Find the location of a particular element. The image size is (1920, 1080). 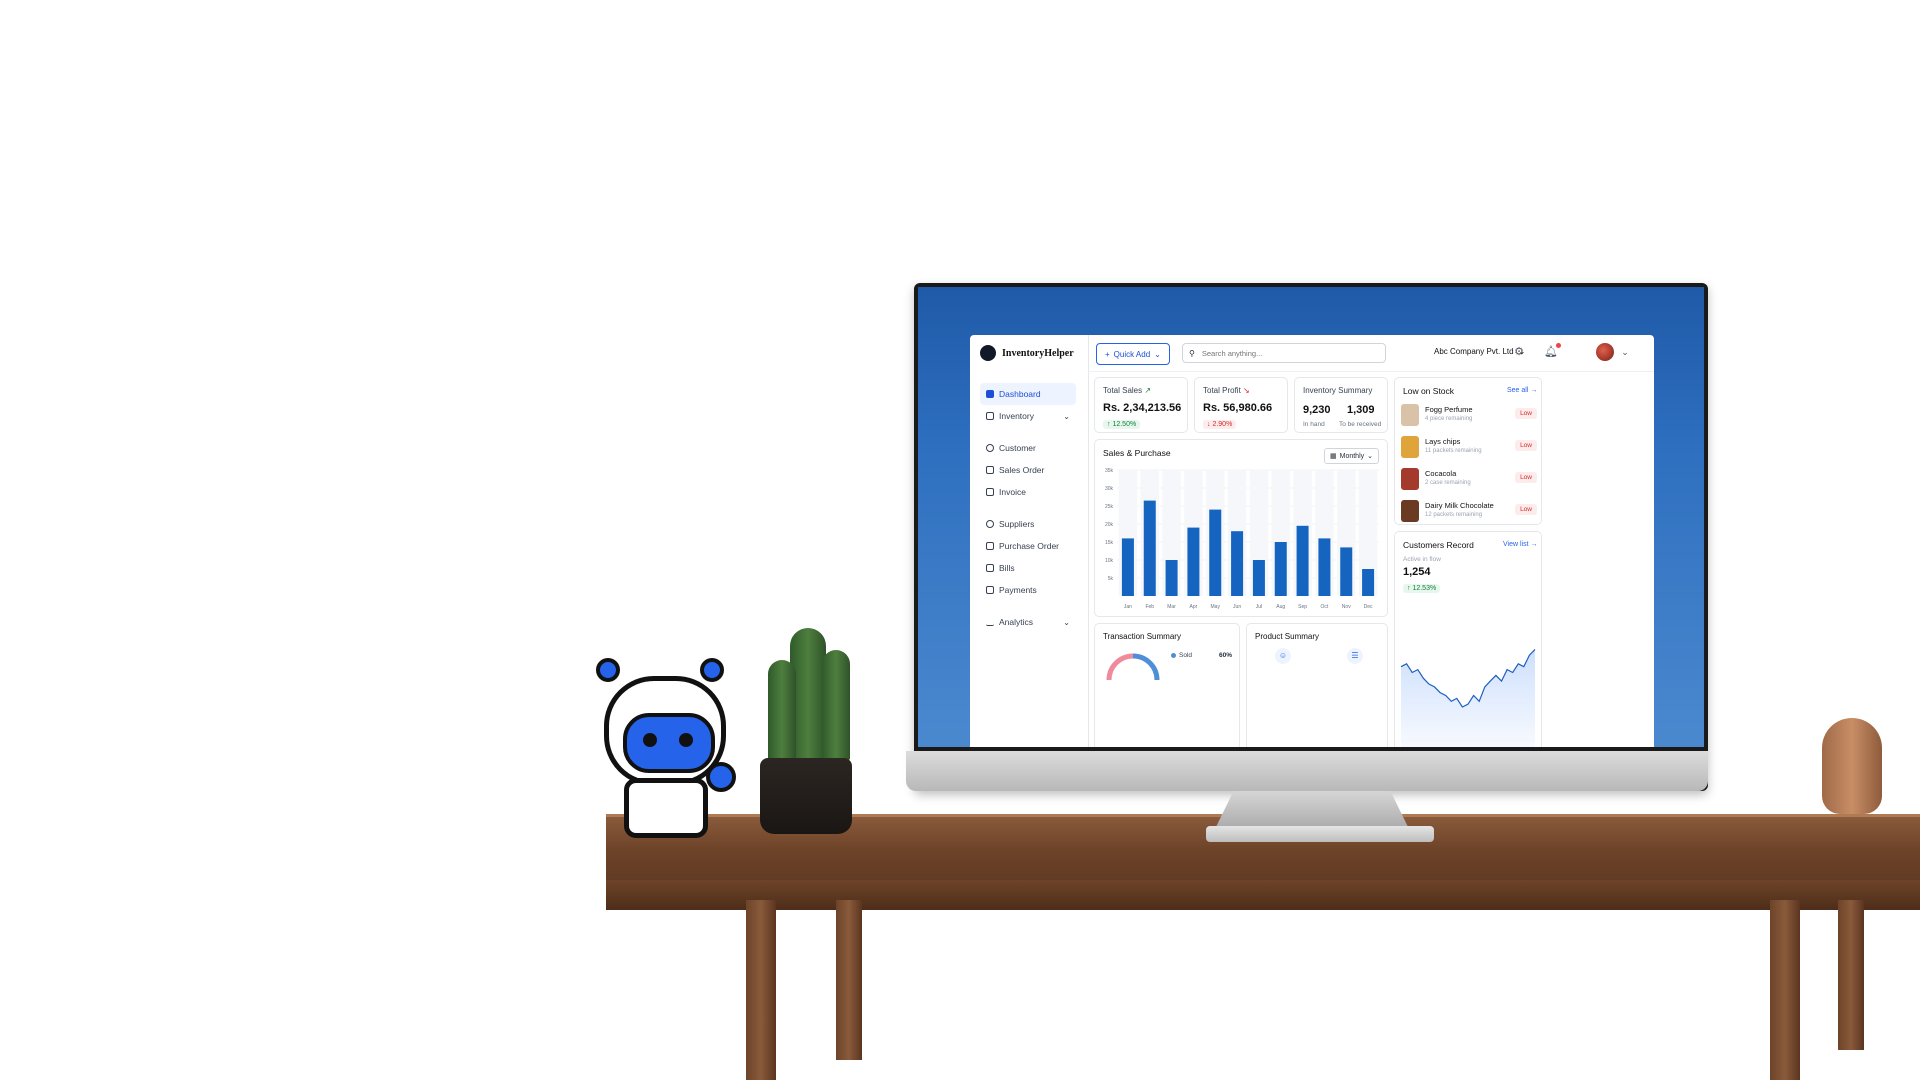

brand-name: InventoryHelper is located at coordinates (1038, 353).